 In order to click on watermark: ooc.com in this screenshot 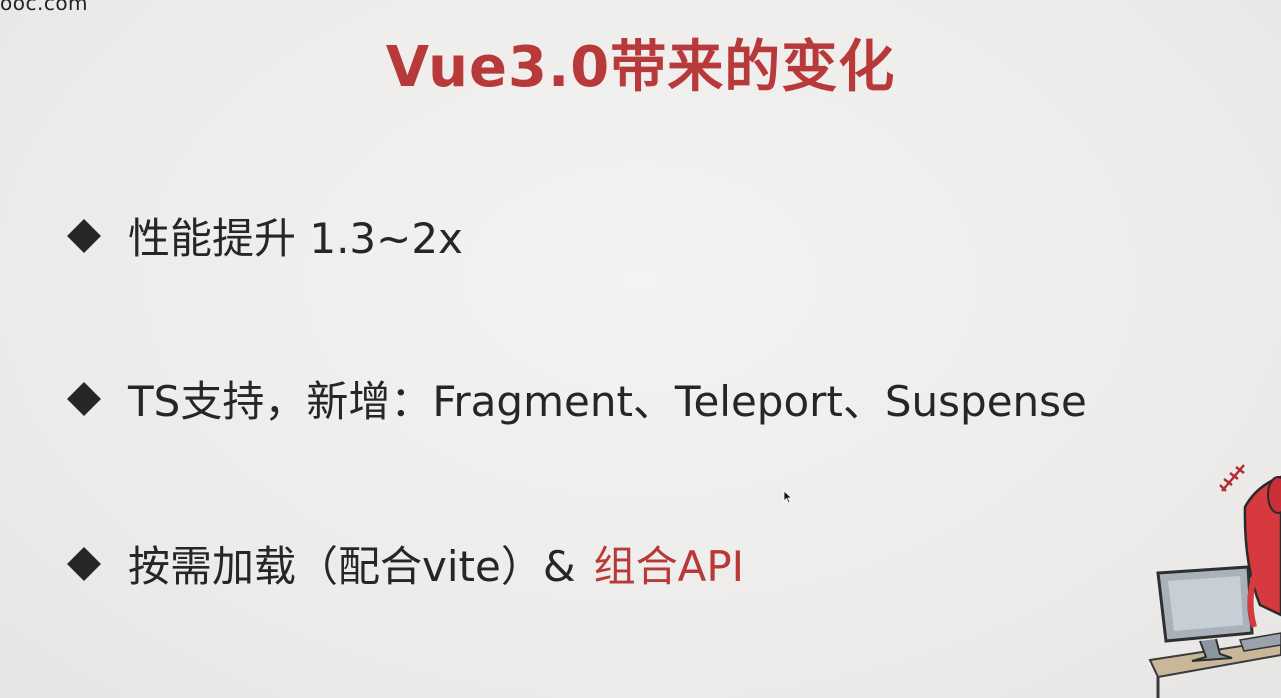, I will do `click(44, 7)`.